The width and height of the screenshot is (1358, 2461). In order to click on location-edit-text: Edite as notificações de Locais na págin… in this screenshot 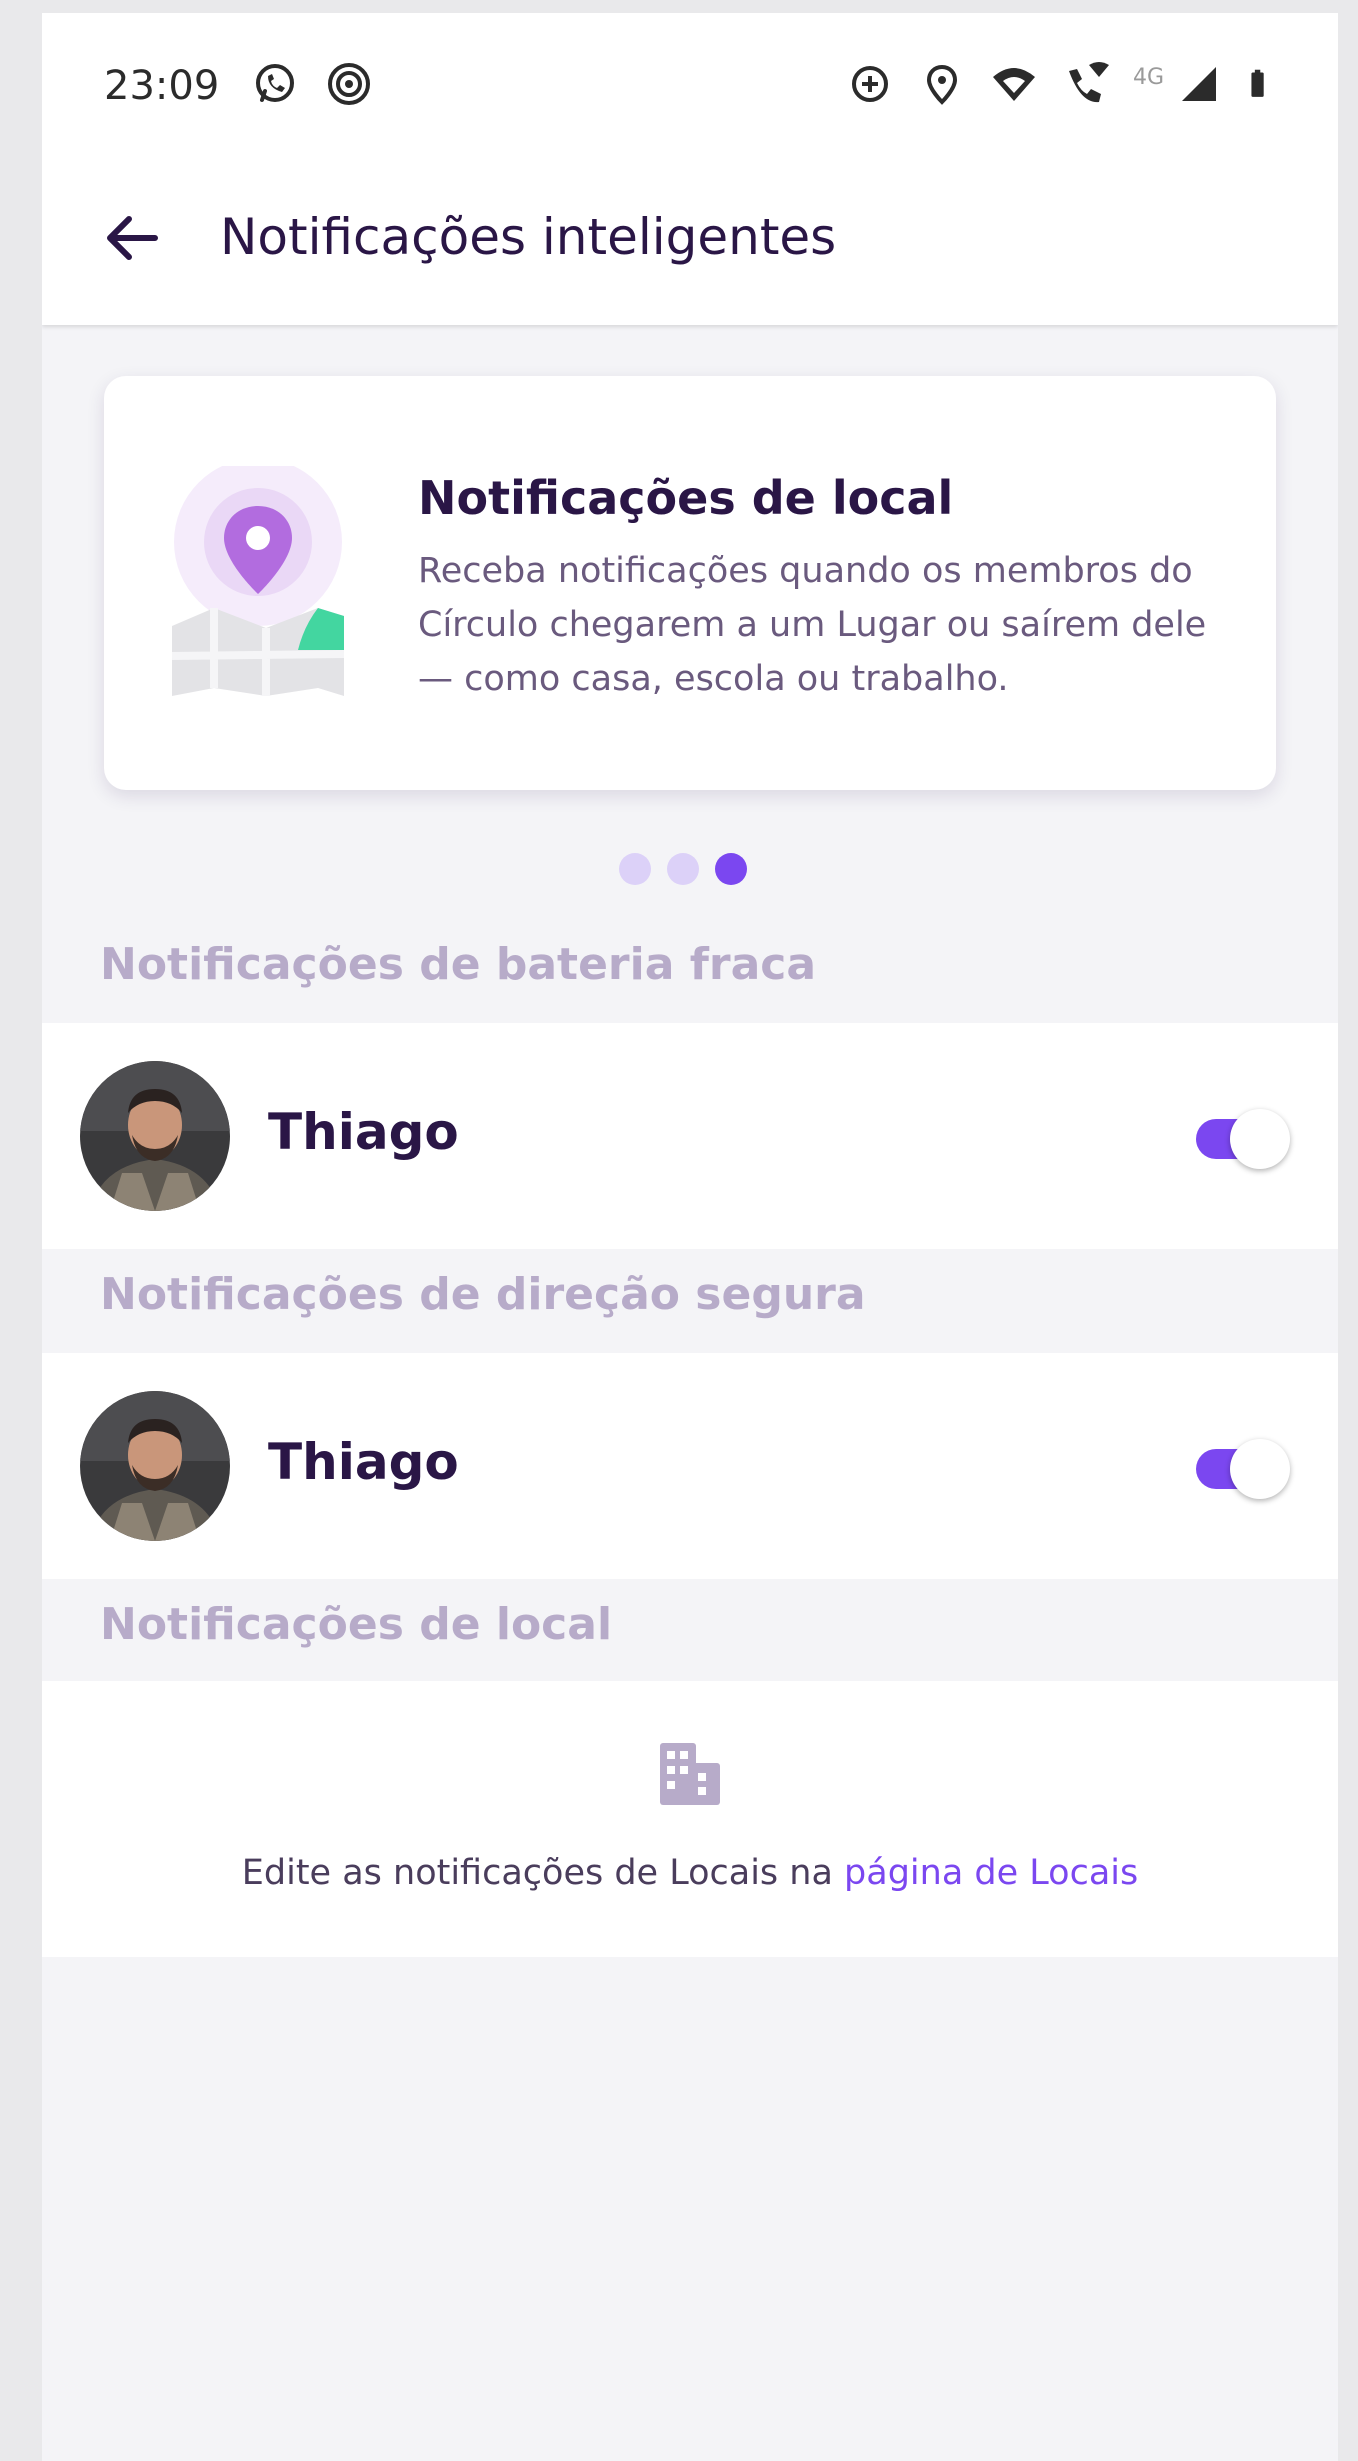, I will do `click(690, 1873)`.